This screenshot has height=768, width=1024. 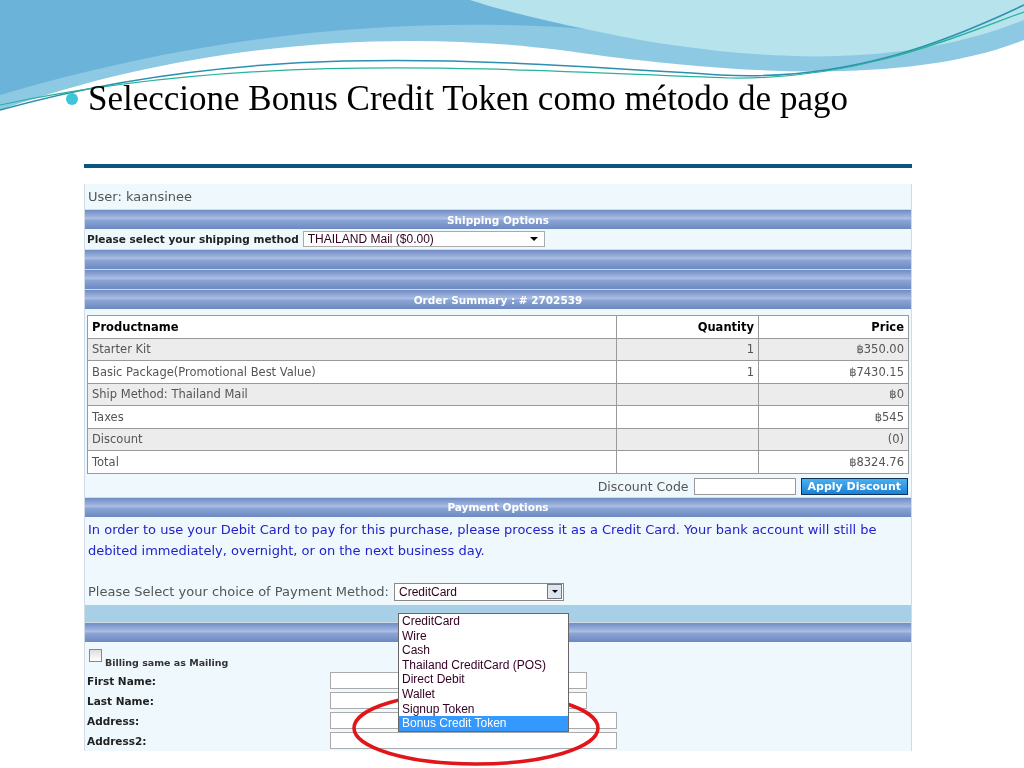 What do you see at coordinates (643, 486) in the screenshot?
I see `discount-label: Discount Code` at bounding box center [643, 486].